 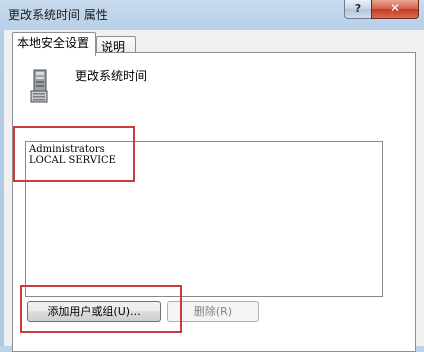 What do you see at coordinates (204, 160) in the screenshot?
I see `list-item: LOCAL SERVICE` at bounding box center [204, 160].